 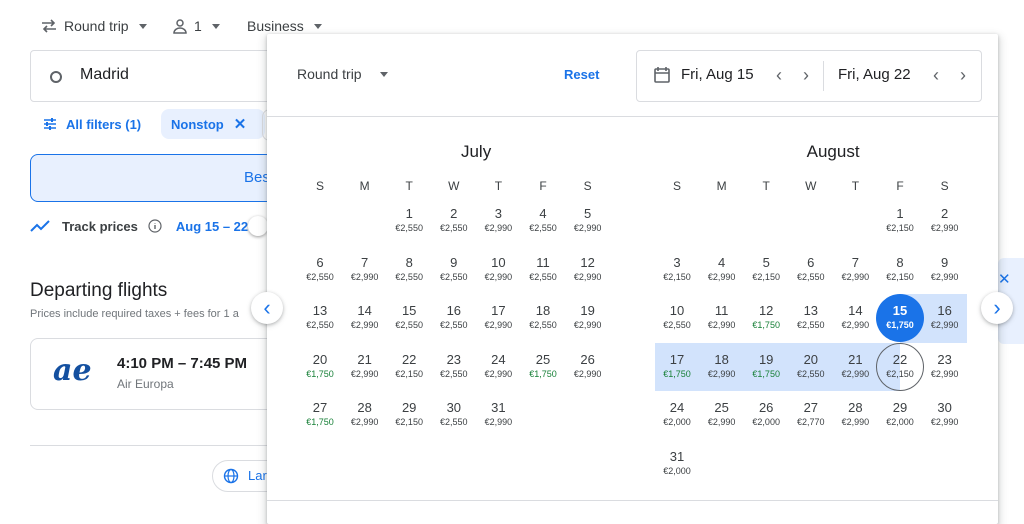 What do you see at coordinates (722, 278) in the screenshot?
I see `calendar-day: 4 €2,990` at bounding box center [722, 278].